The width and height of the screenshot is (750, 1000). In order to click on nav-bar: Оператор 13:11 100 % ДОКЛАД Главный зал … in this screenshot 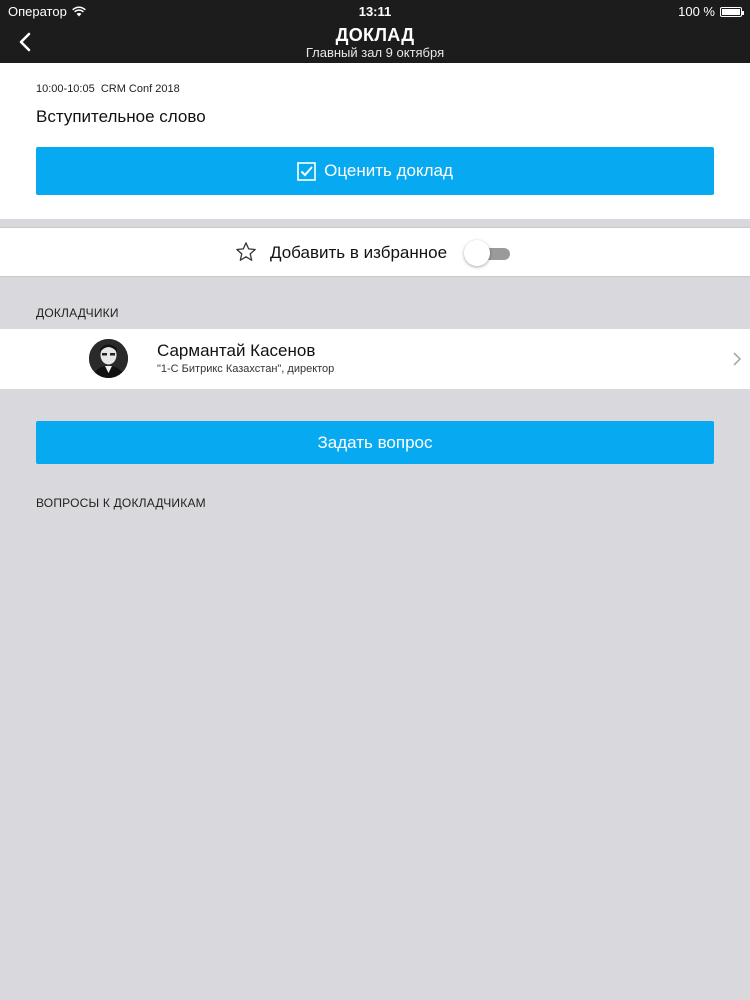, I will do `click(375, 31)`.